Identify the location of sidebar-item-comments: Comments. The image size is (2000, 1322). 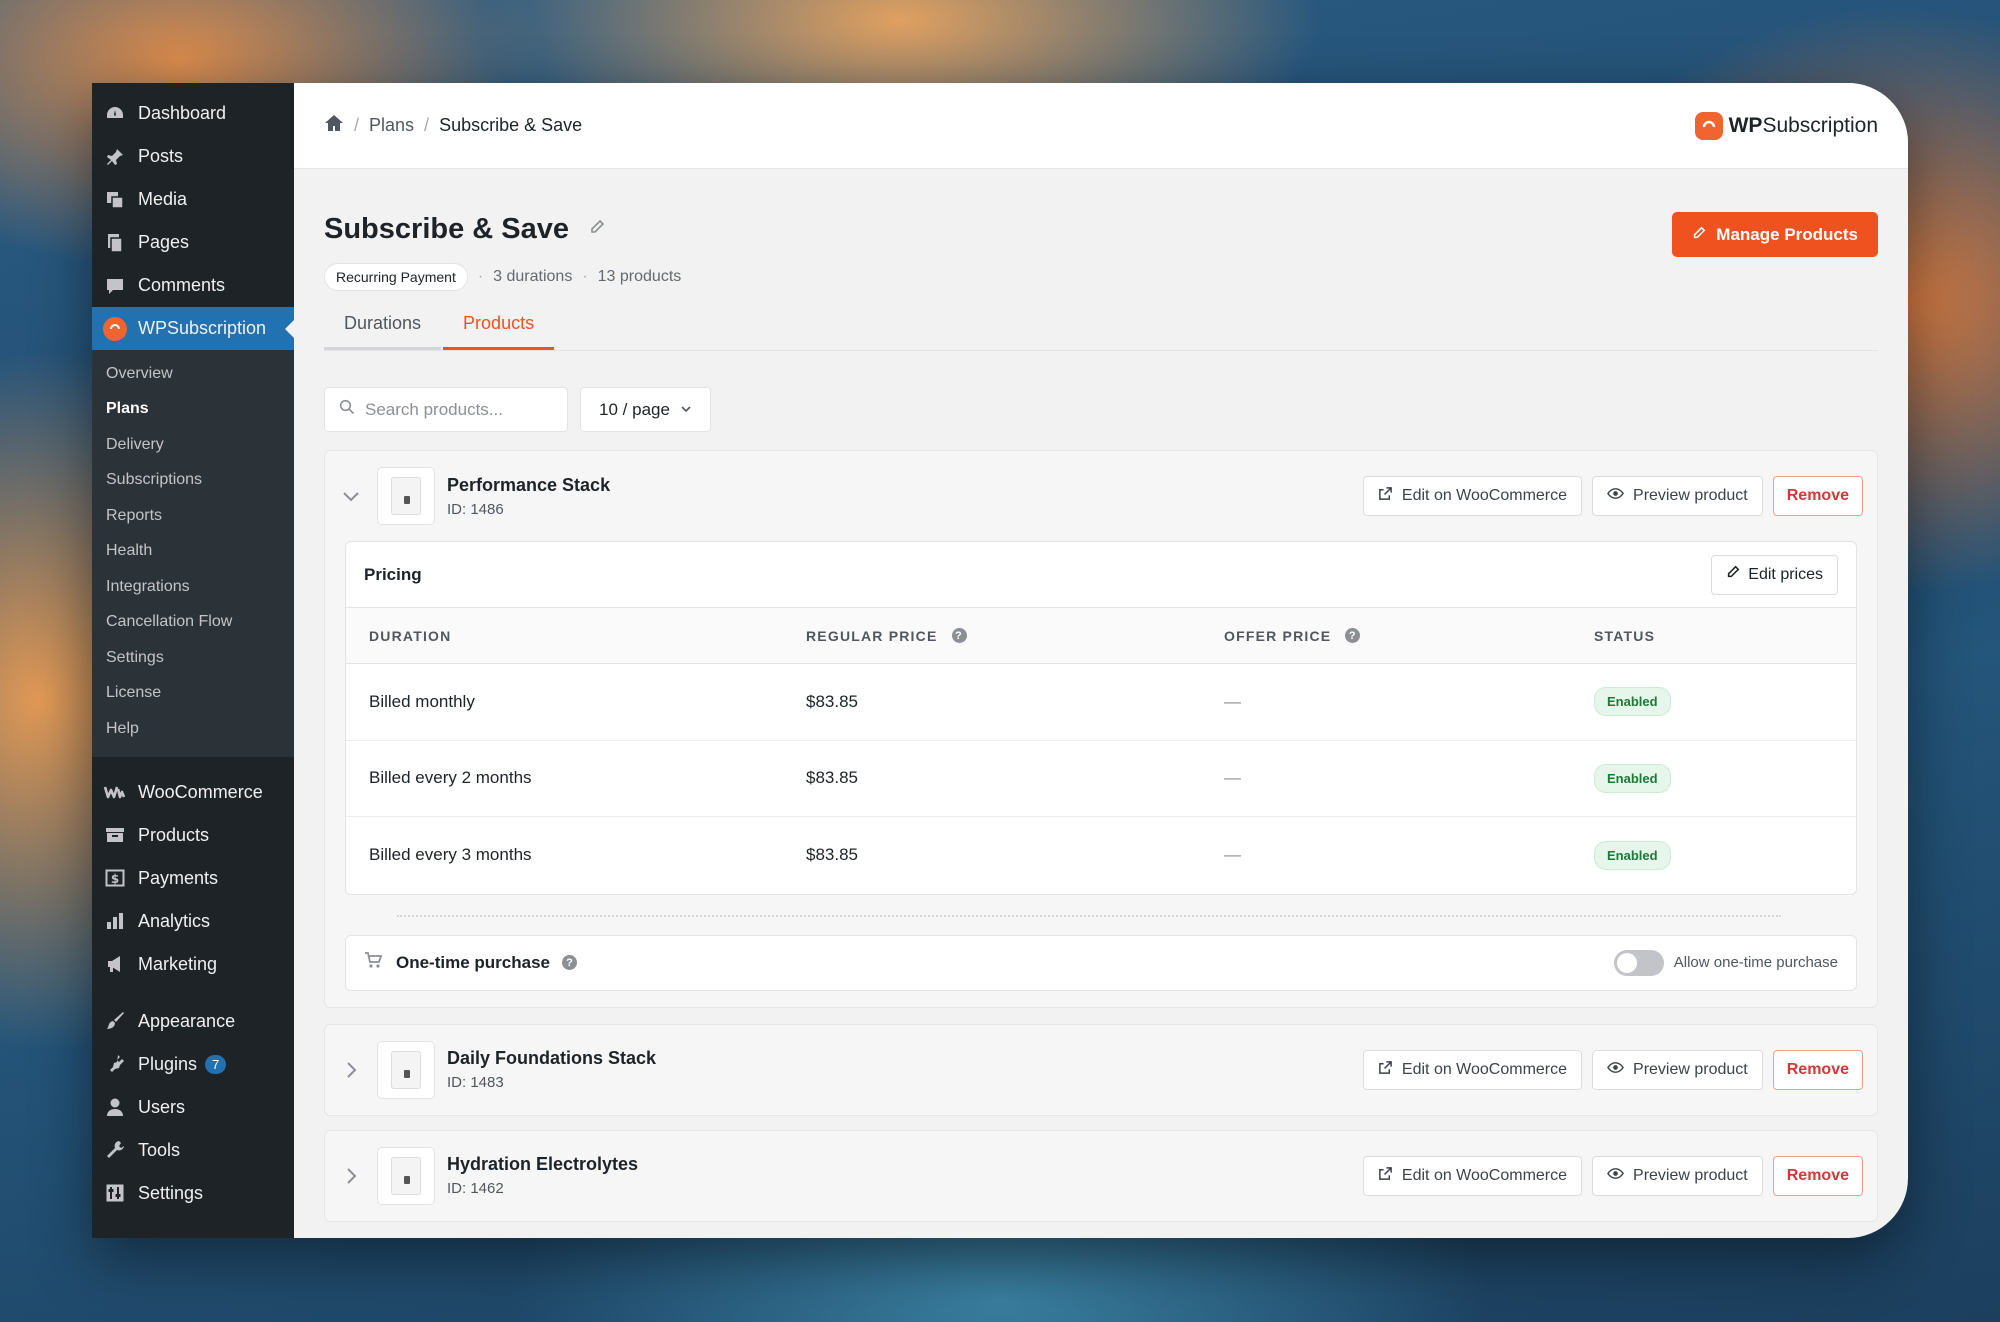
(193, 285).